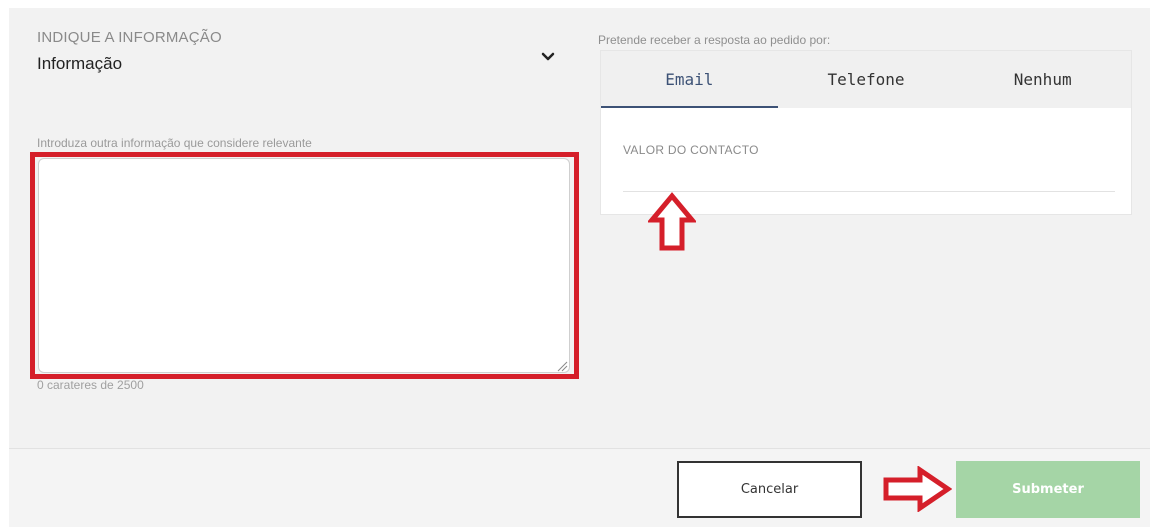 Image resolution: width=1150 pixels, height=527 pixels. Describe the element at coordinates (79, 64) in the screenshot. I see `info-select-value: Informação` at that location.